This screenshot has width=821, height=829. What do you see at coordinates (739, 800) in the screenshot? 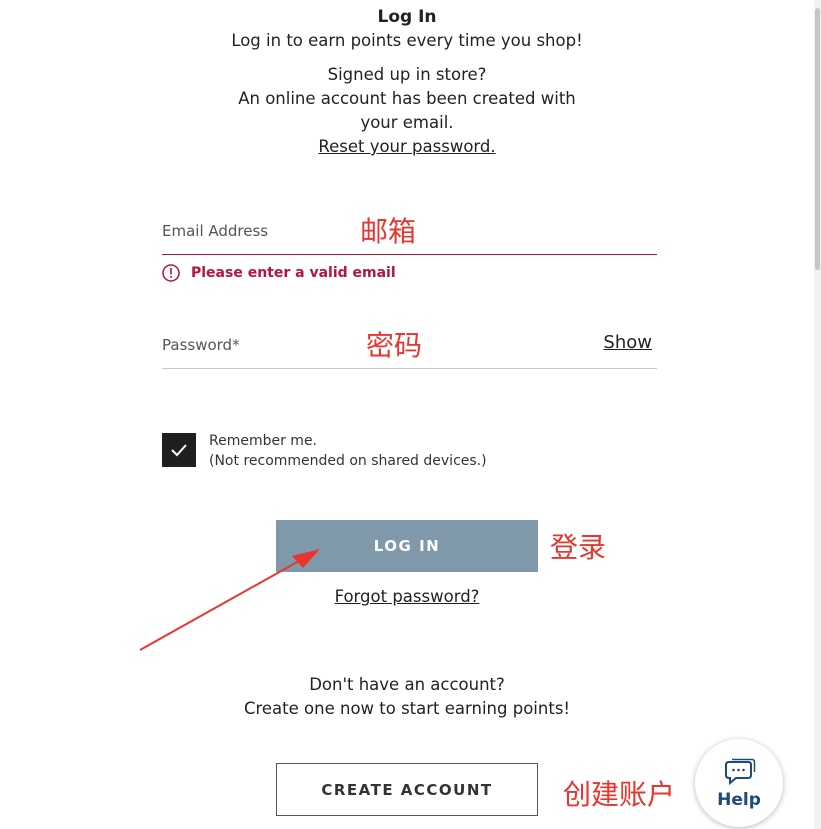
I see `help-label: Help` at bounding box center [739, 800].